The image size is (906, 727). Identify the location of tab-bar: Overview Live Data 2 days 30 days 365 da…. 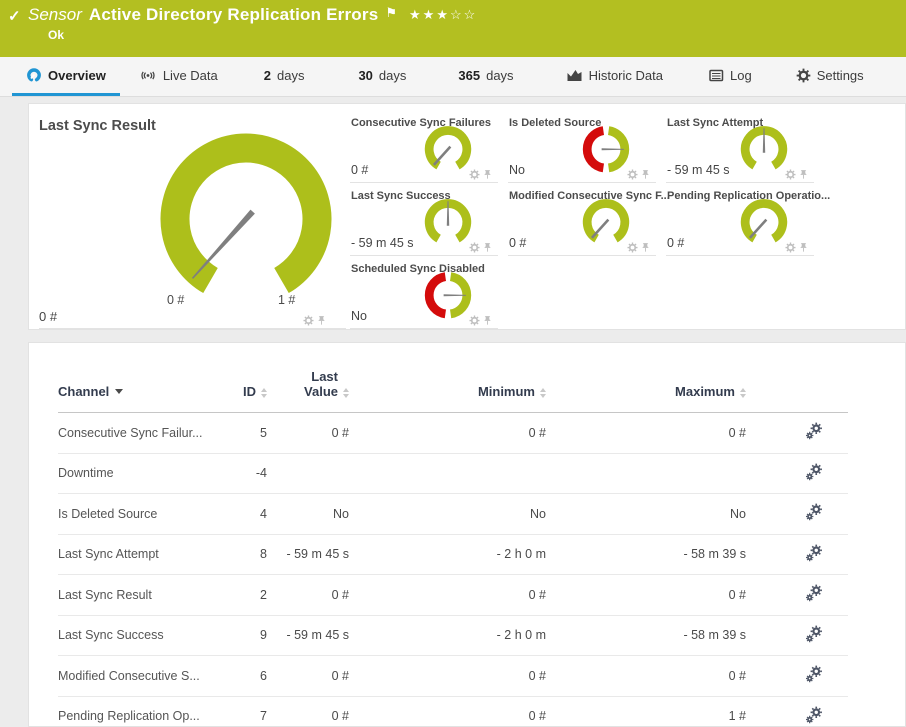
(453, 77).